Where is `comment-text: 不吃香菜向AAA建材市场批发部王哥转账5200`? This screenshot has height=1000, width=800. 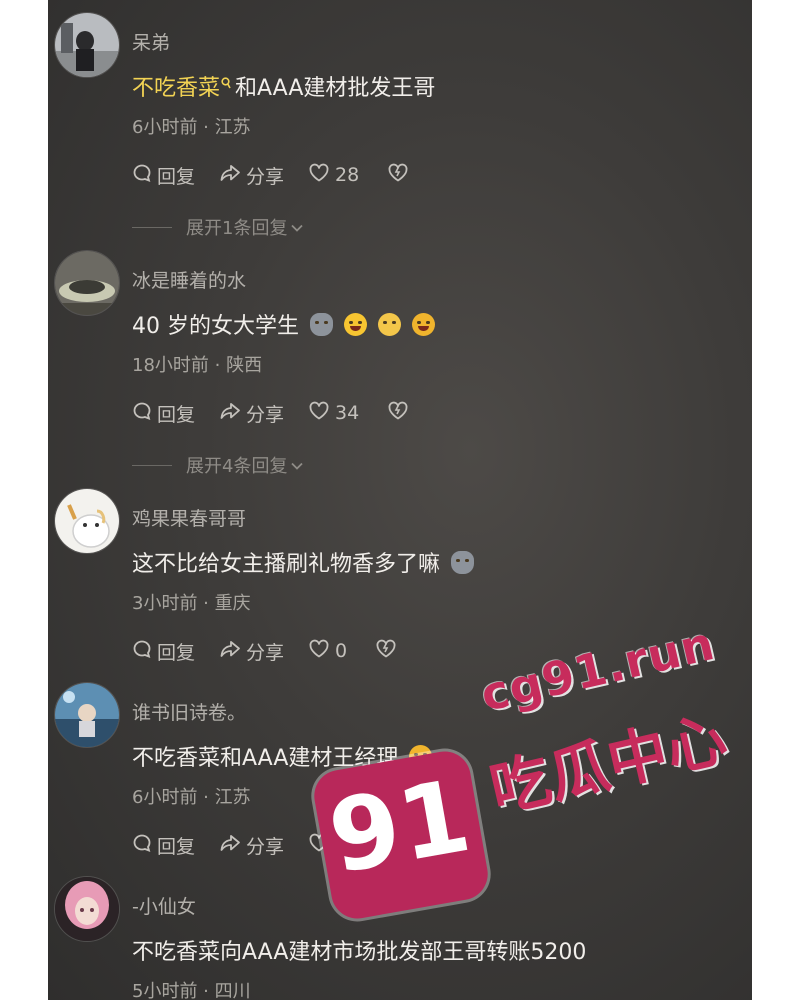 comment-text: 不吃香菜向AAA建材市场批发部王哥转账5200 is located at coordinates (359, 950).